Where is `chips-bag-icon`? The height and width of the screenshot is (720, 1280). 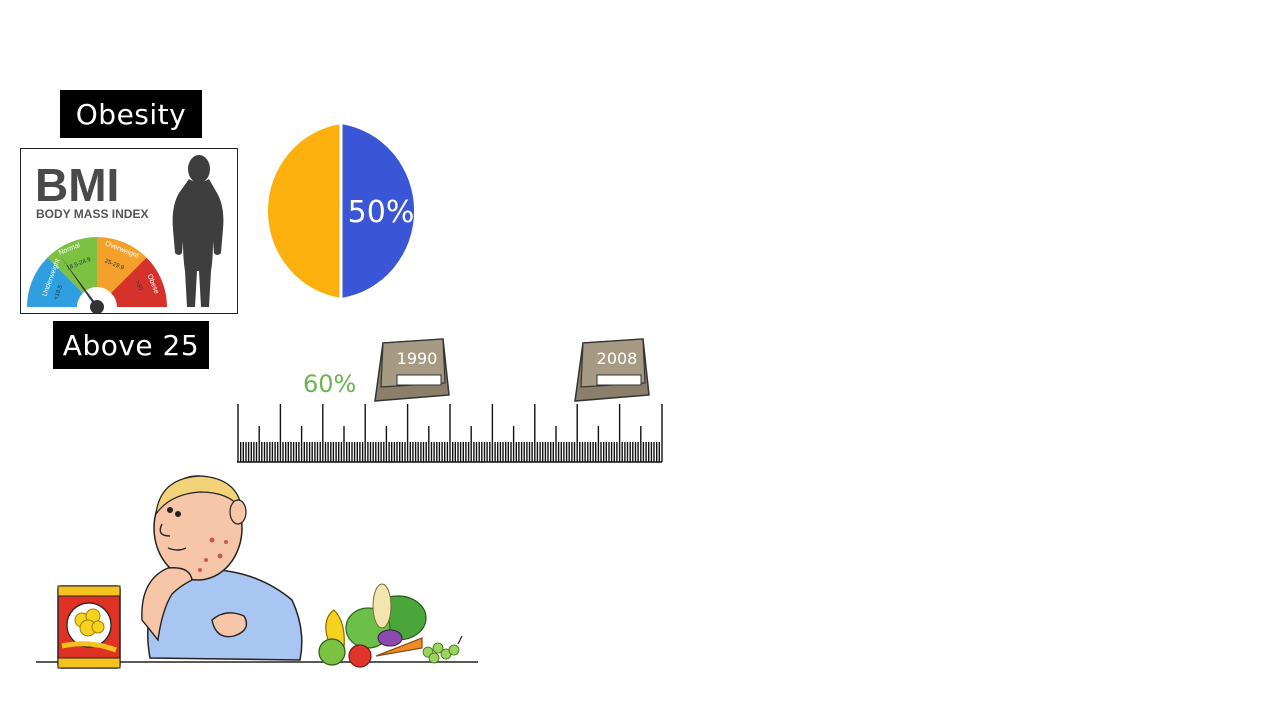 chips-bag-icon is located at coordinates (89, 627).